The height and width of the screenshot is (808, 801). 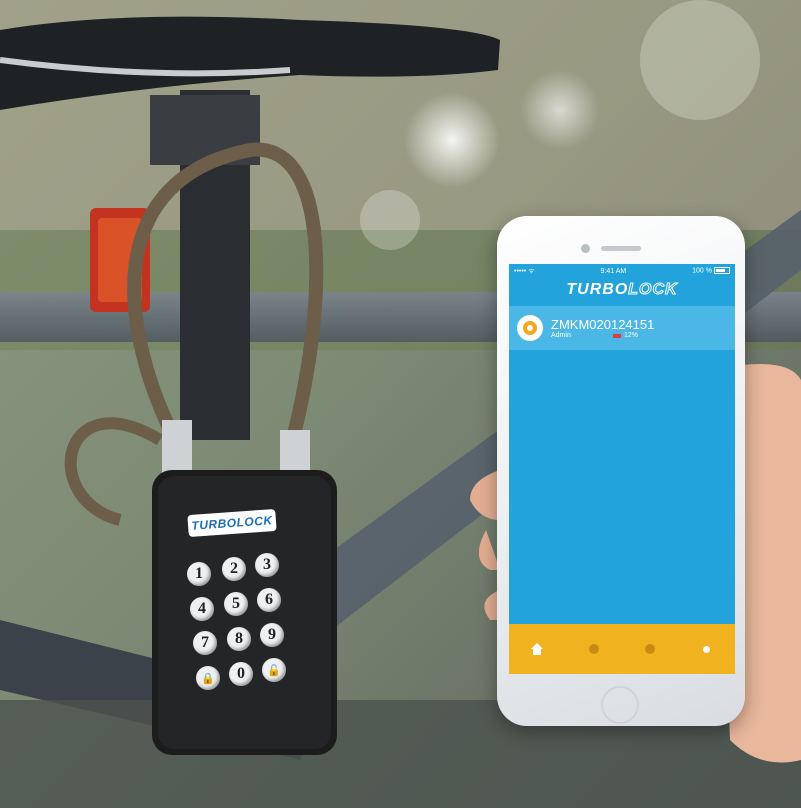 What do you see at coordinates (236, 604) in the screenshot?
I see `keypad-key-5: 5` at bounding box center [236, 604].